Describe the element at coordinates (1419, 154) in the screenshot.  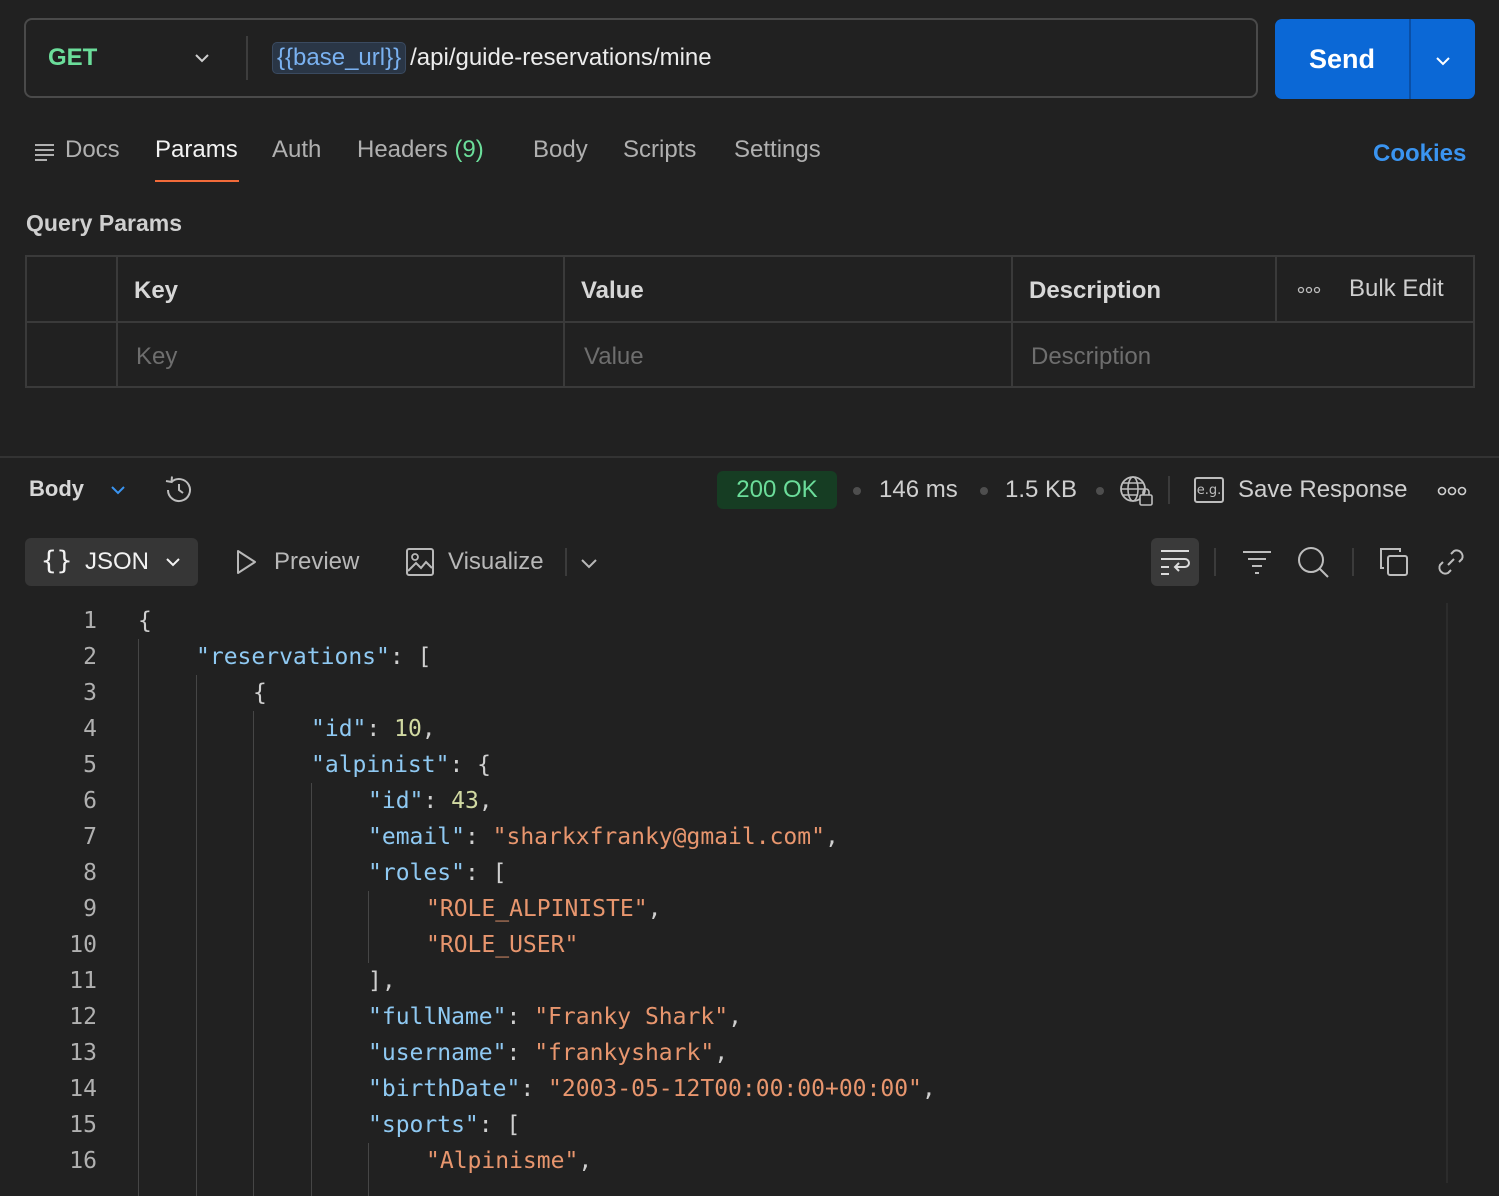
I see `cookies-link: Cookies` at that location.